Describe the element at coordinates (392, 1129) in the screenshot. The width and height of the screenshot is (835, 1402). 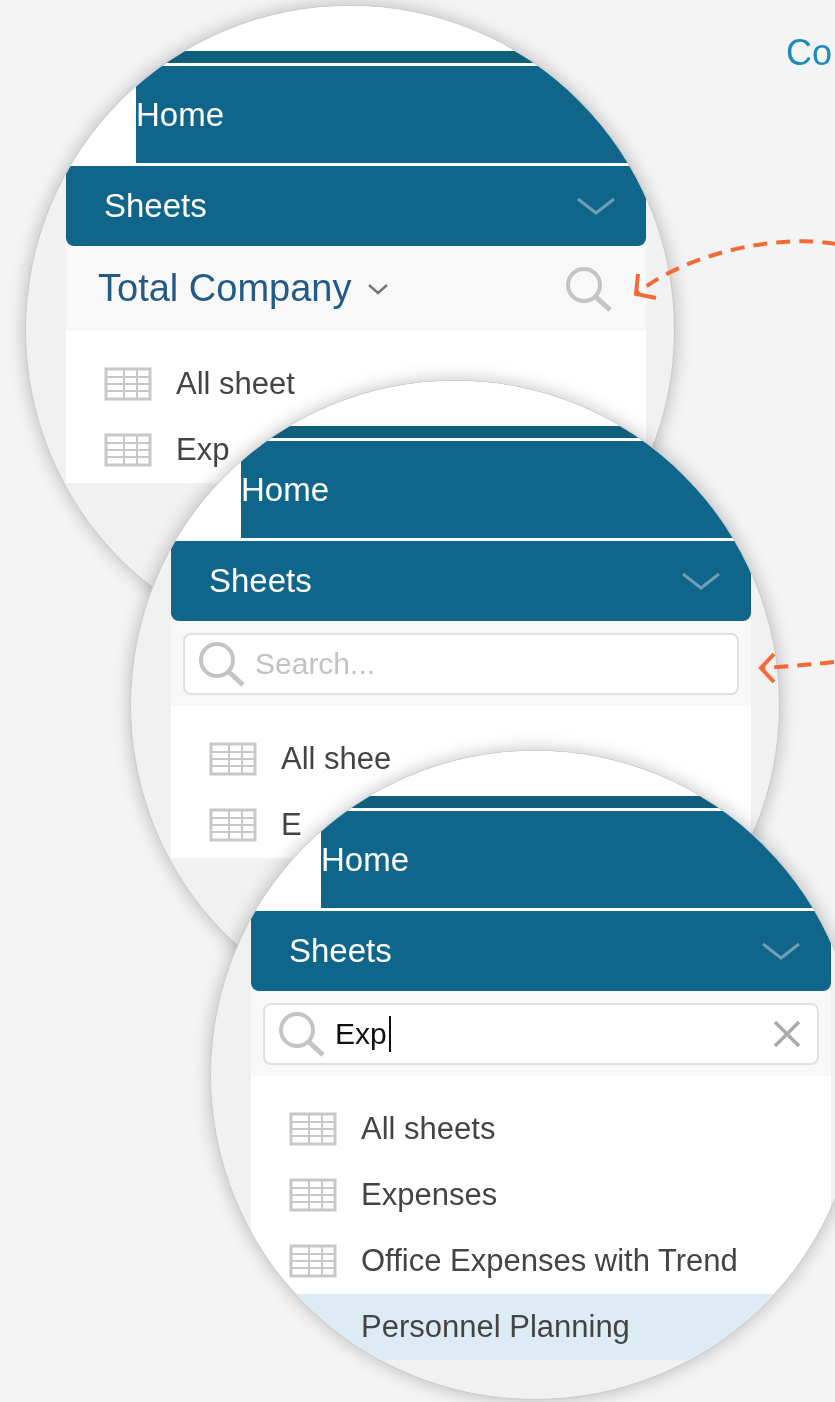
I see `sheet-list-item: All sheets` at that location.